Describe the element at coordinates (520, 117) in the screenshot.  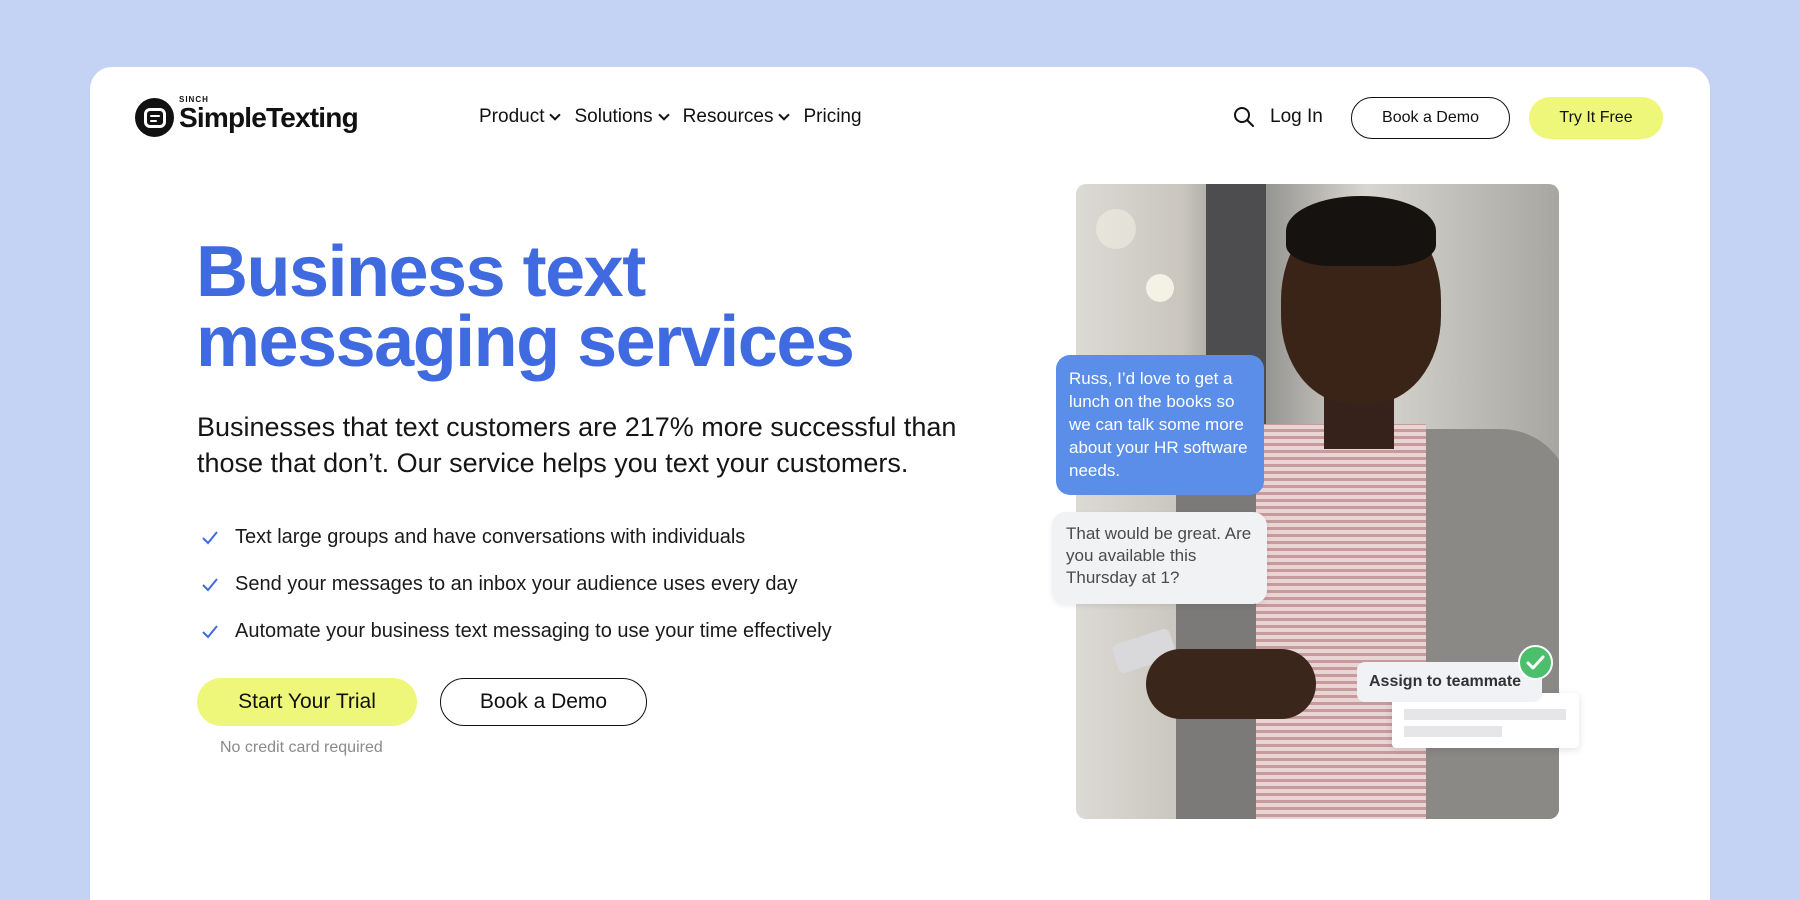
I see `nav-item-product: Product` at that location.